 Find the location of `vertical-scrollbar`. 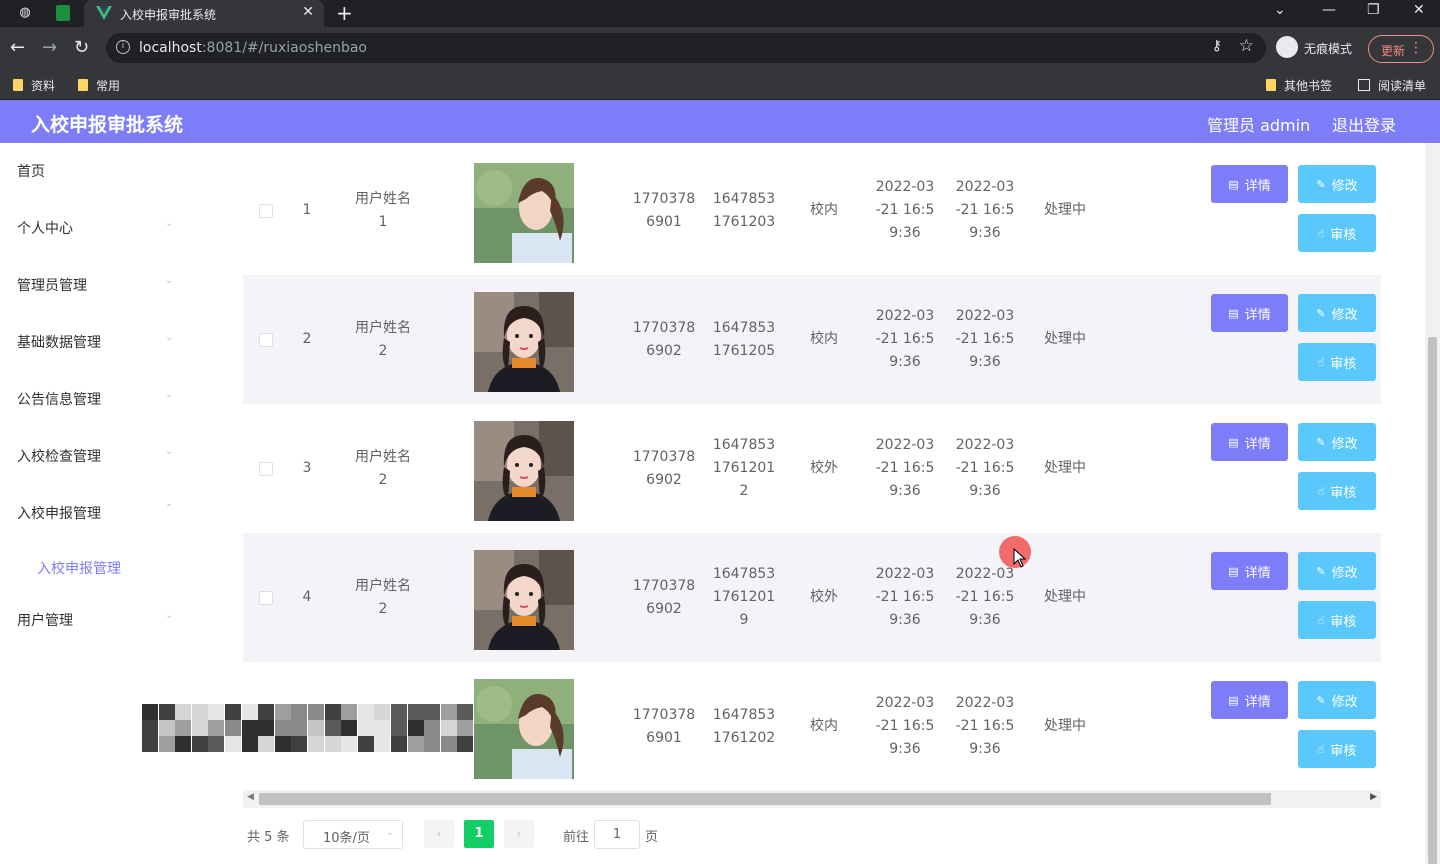

vertical-scrollbar is located at coordinates (1432, 503).